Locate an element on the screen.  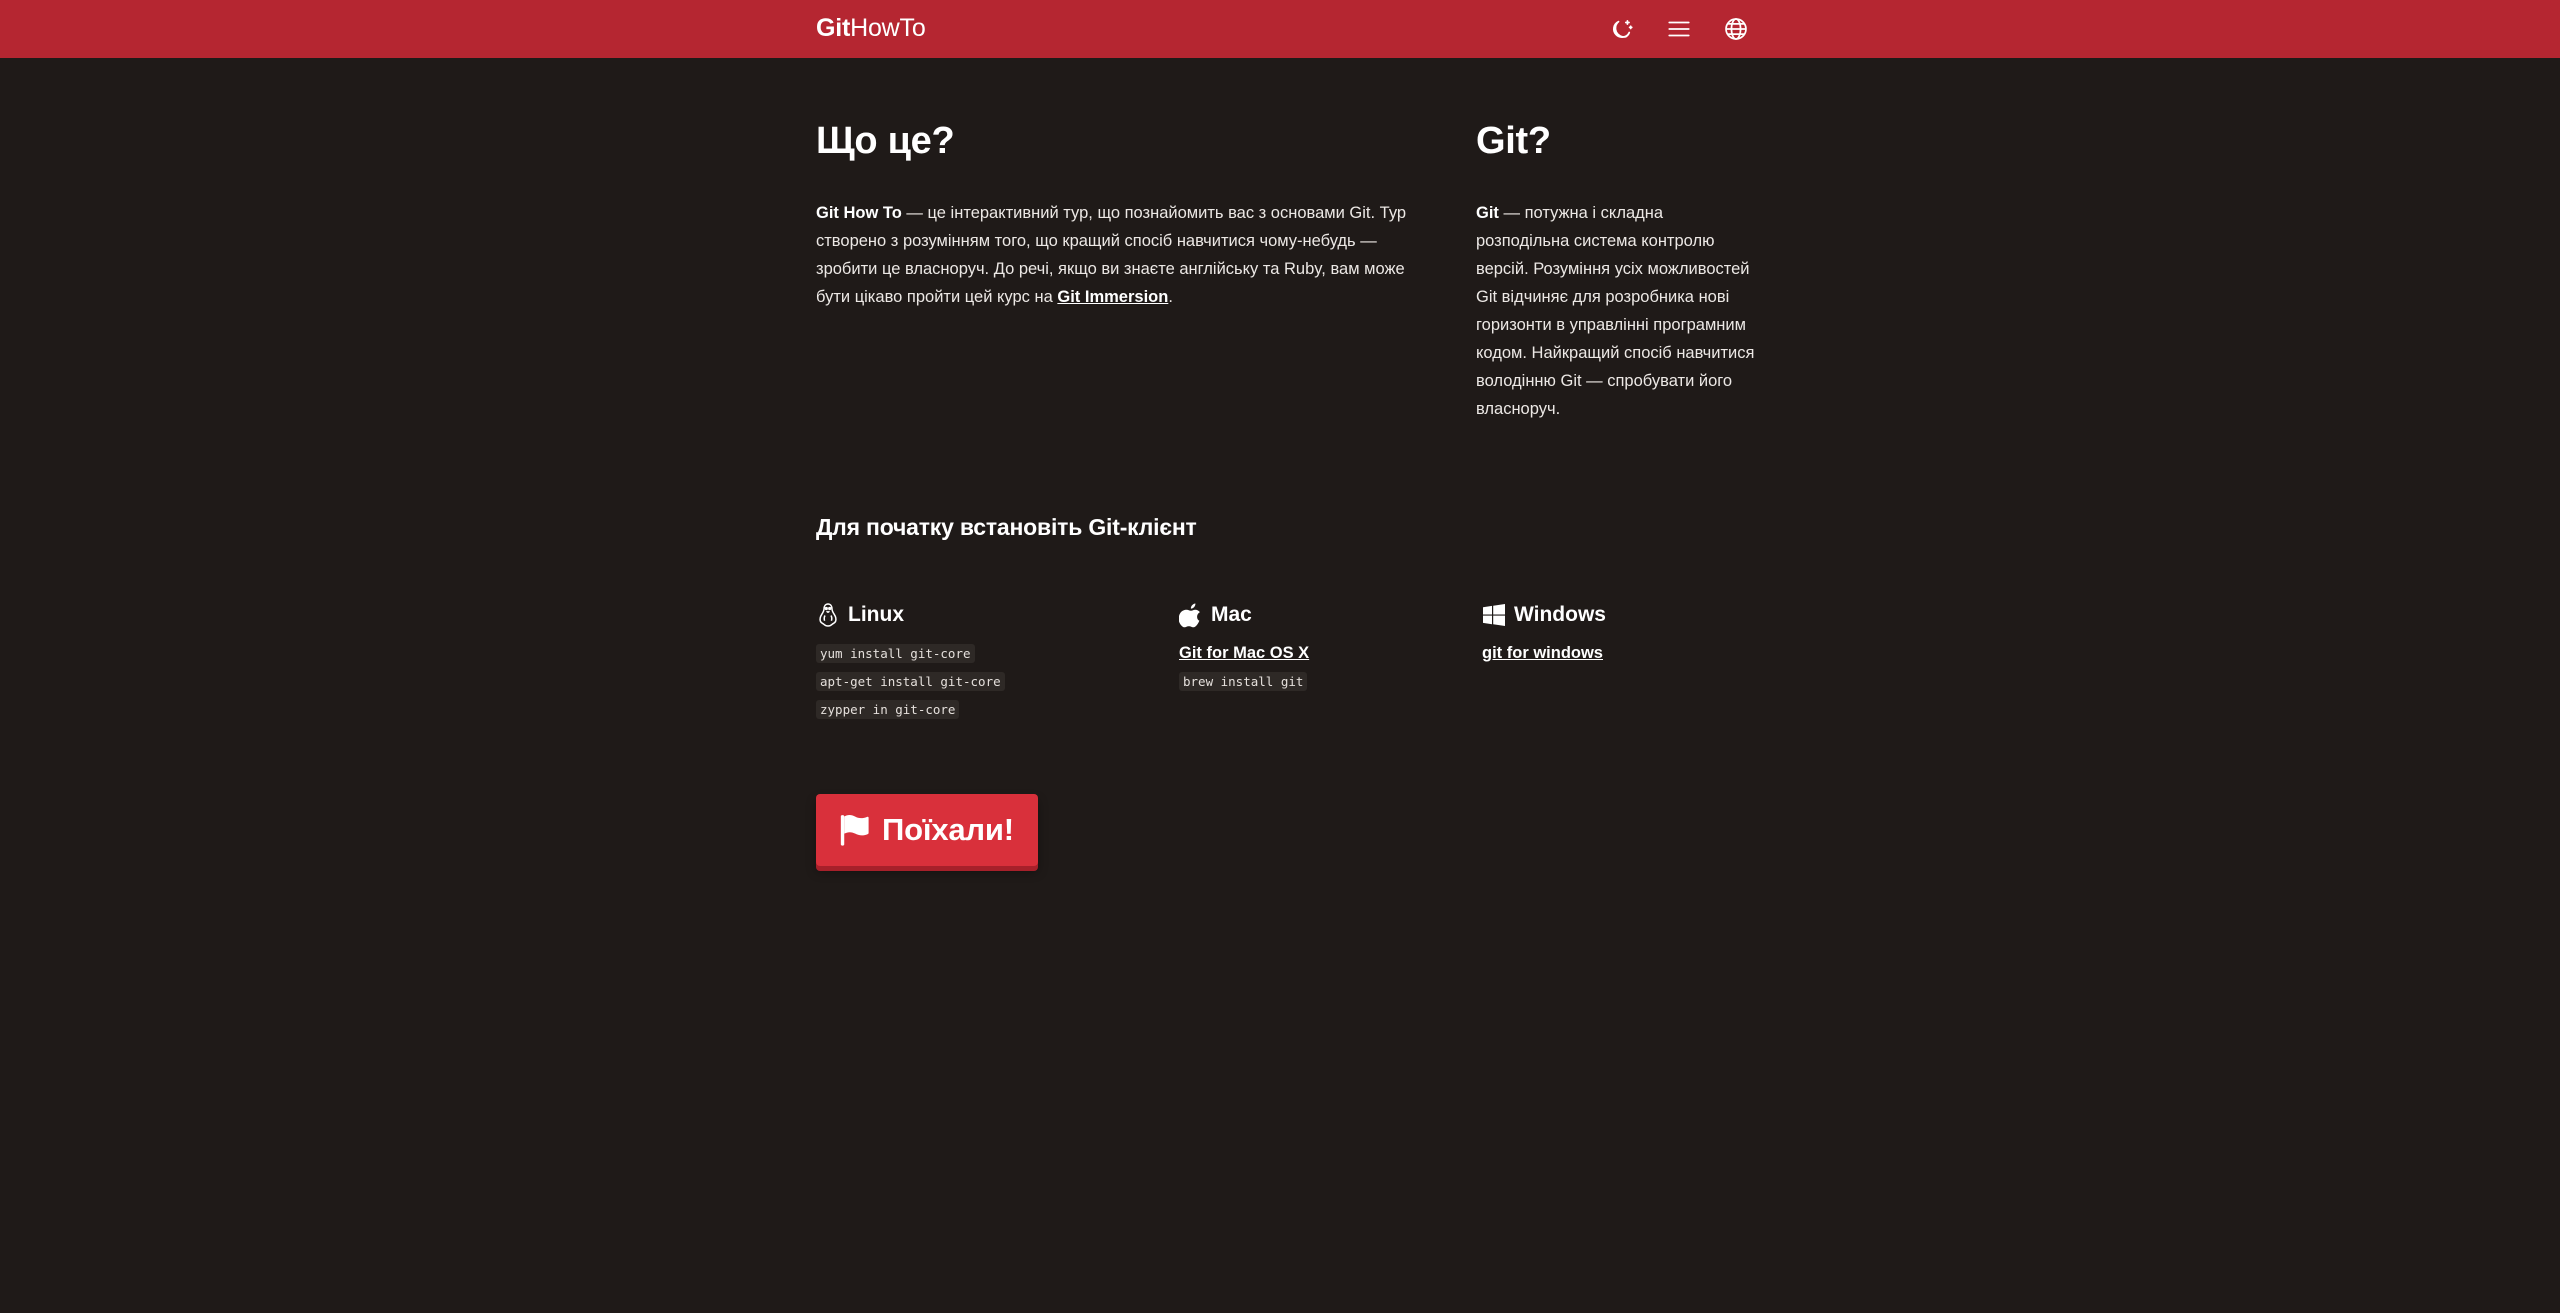
apple-icon is located at coordinates (1189, 615).